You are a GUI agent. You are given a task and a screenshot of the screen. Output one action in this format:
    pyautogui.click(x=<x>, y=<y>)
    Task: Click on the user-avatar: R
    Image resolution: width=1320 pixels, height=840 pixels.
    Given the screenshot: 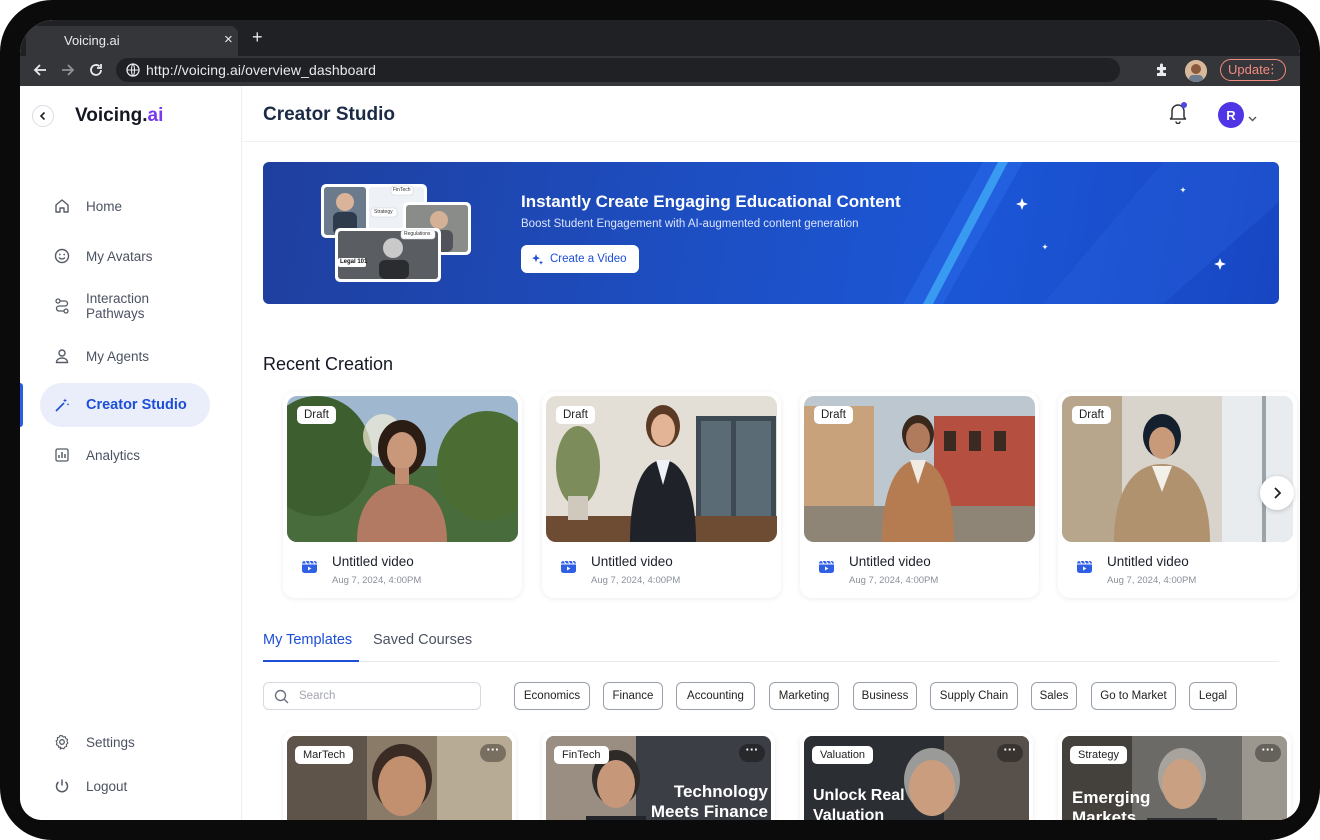 What is the action you would take?
    pyautogui.click(x=1231, y=115)
    